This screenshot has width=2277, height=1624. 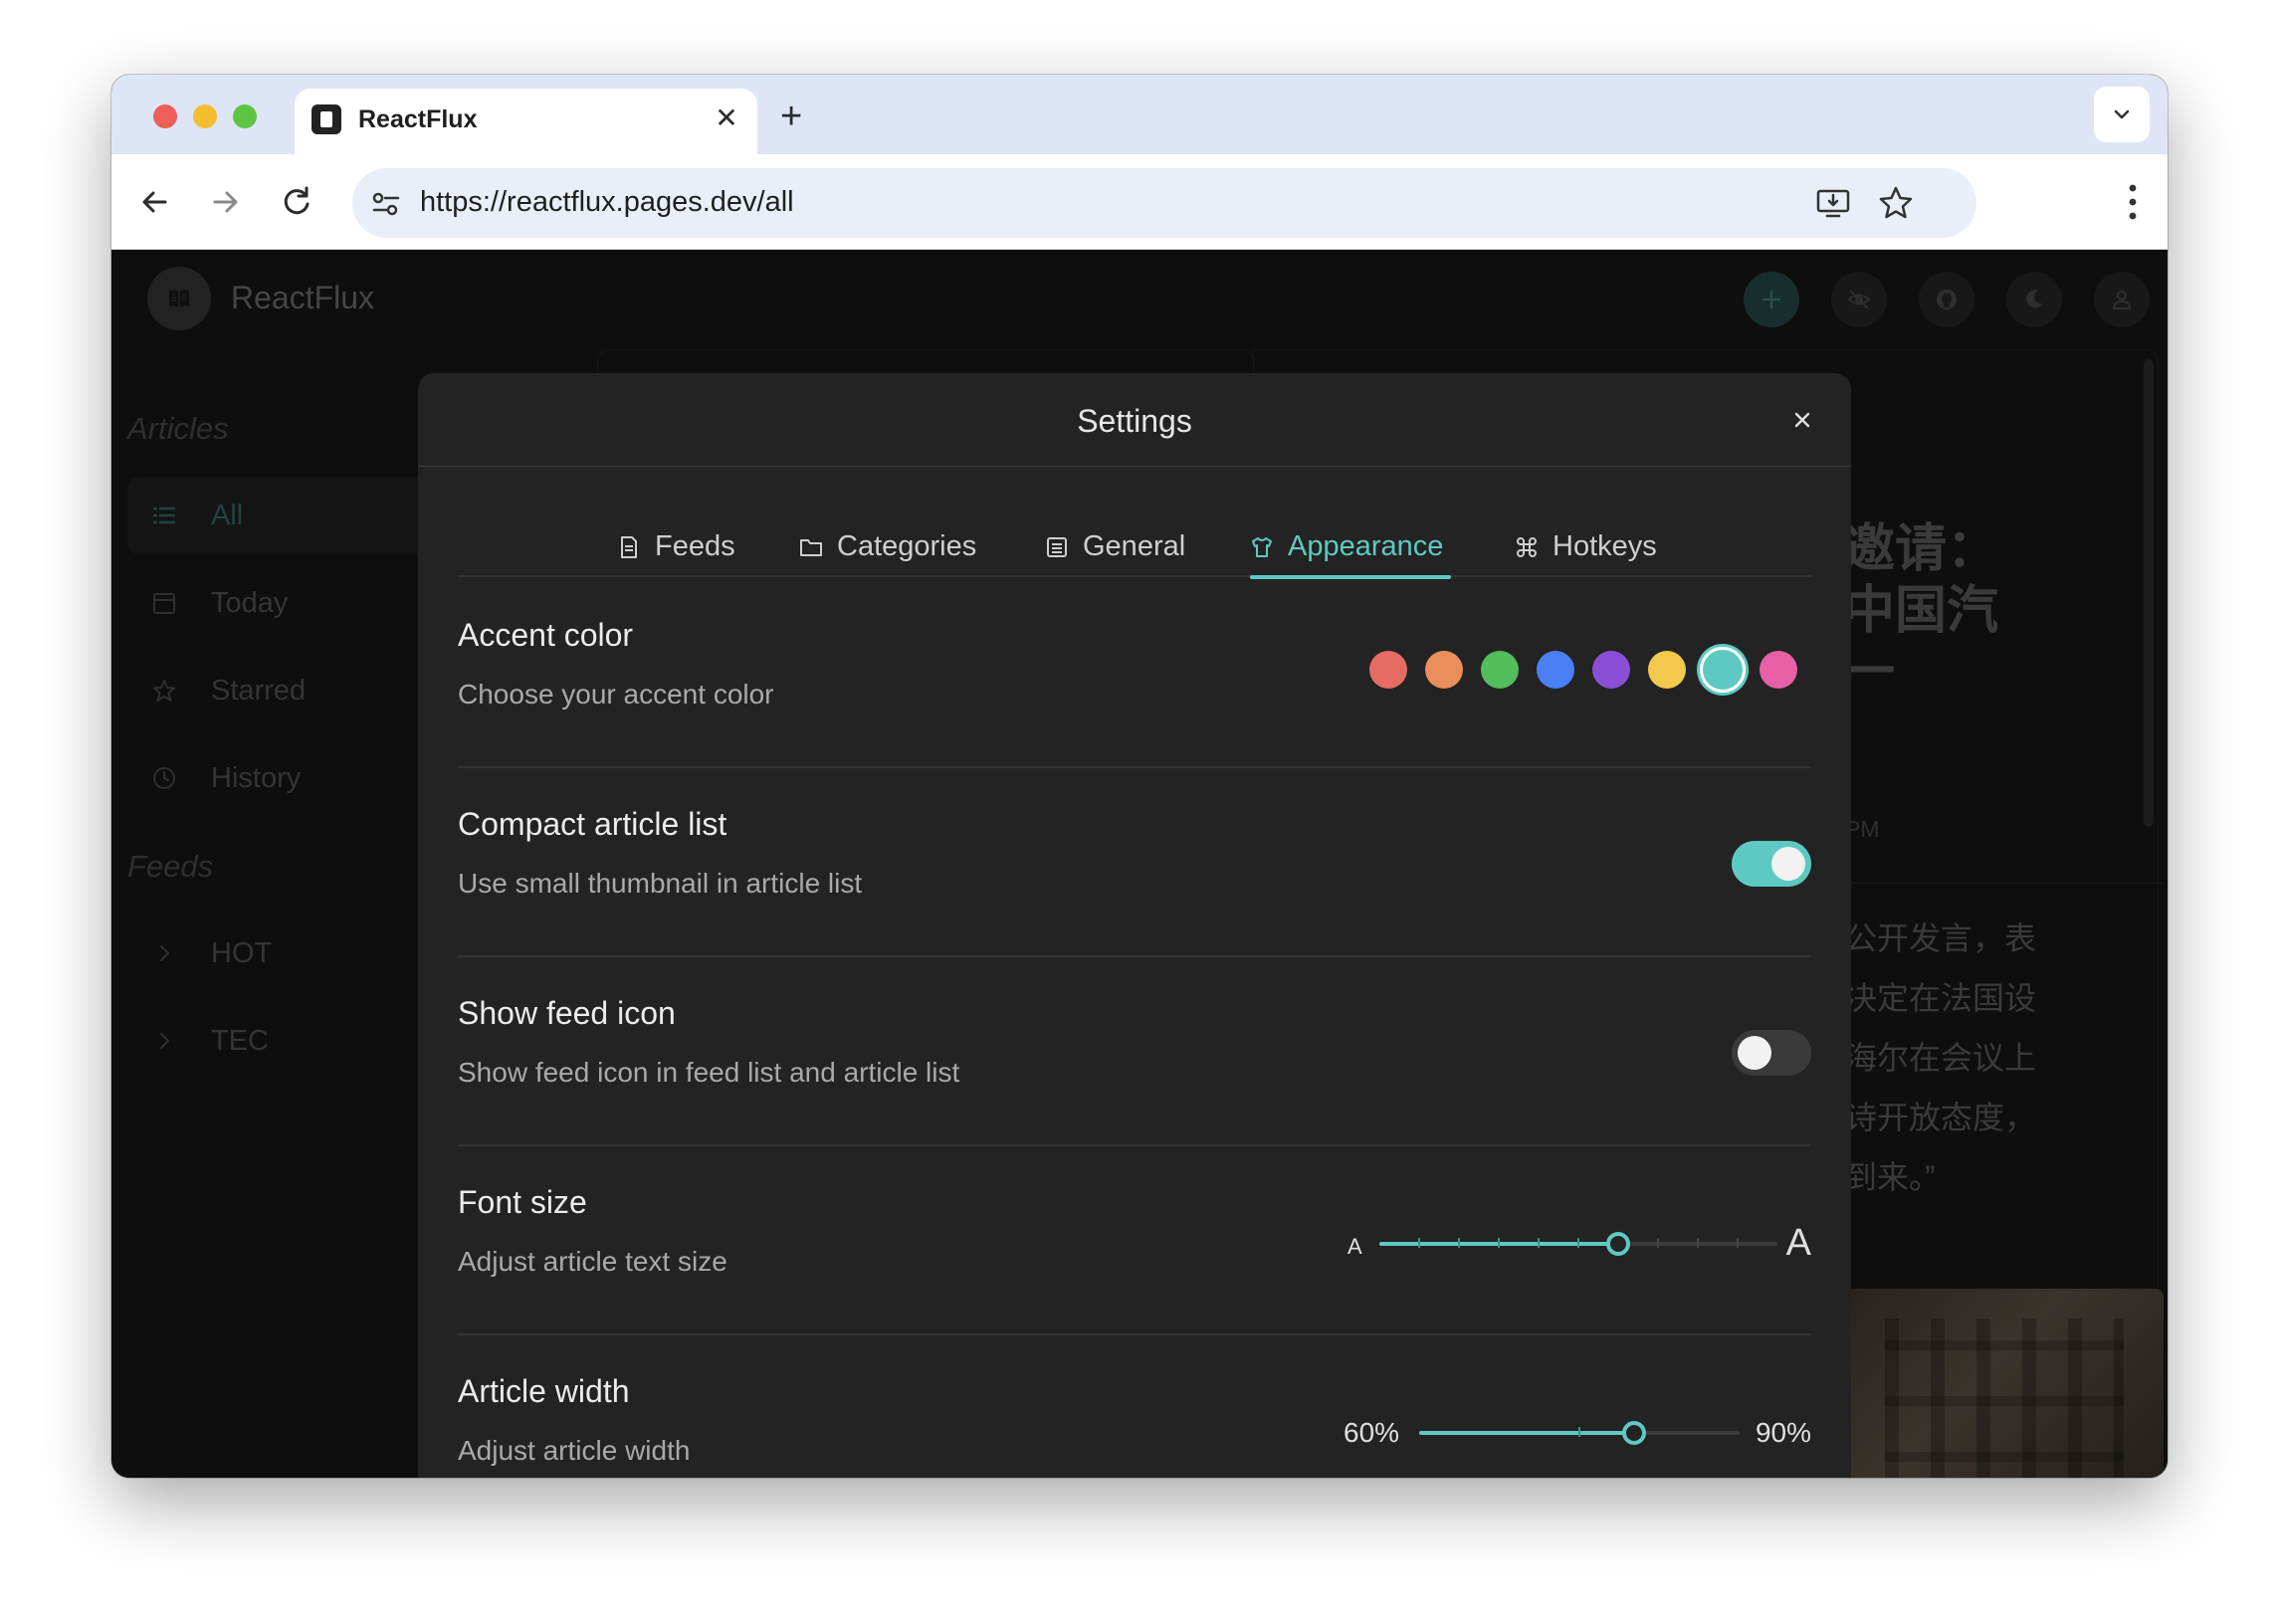 I want to click on tab-label: Hotkeys, so click(x=1604, y=546).